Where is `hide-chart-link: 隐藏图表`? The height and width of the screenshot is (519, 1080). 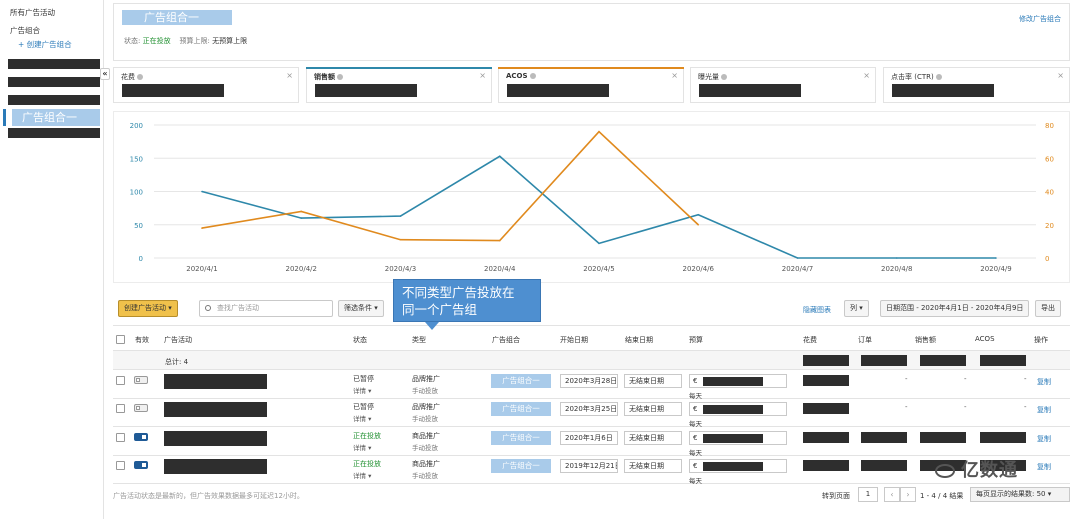
hide-chart-link: 隐藏图表 is located at coordinates (817, 310).